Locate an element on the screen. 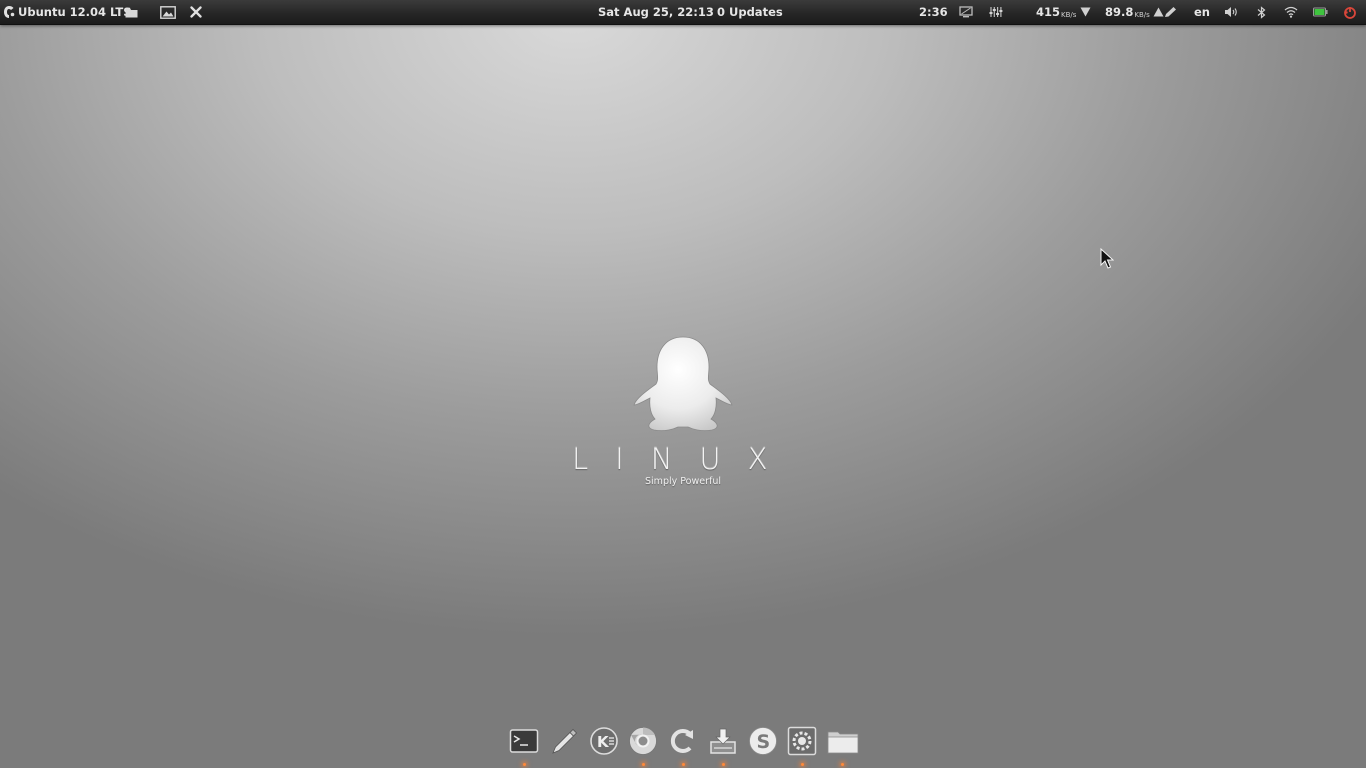 Image resolution: width=1366 pixels, height=768 pixels. svg-text: K is located at coordinates (603, 742).